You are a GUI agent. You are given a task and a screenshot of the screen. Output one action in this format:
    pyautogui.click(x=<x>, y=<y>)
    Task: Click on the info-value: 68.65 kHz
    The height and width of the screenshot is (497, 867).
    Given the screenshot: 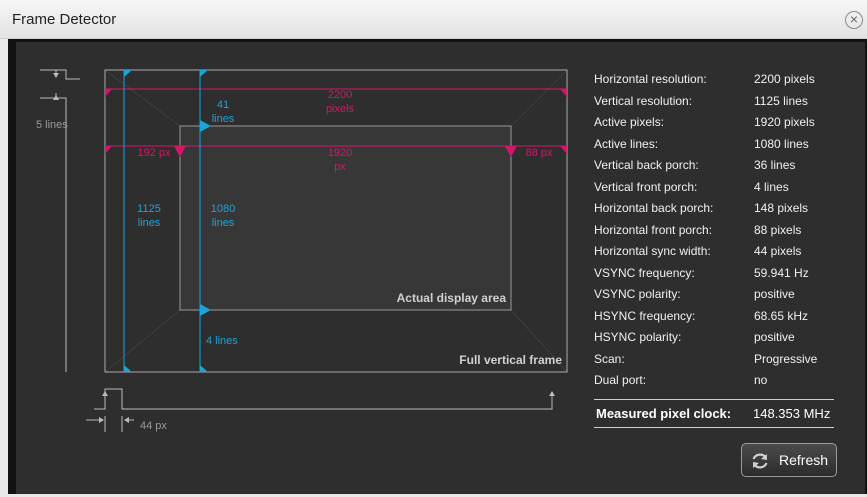 What is the action you would take?
    pyautogui.click(x=781, y=315)
    